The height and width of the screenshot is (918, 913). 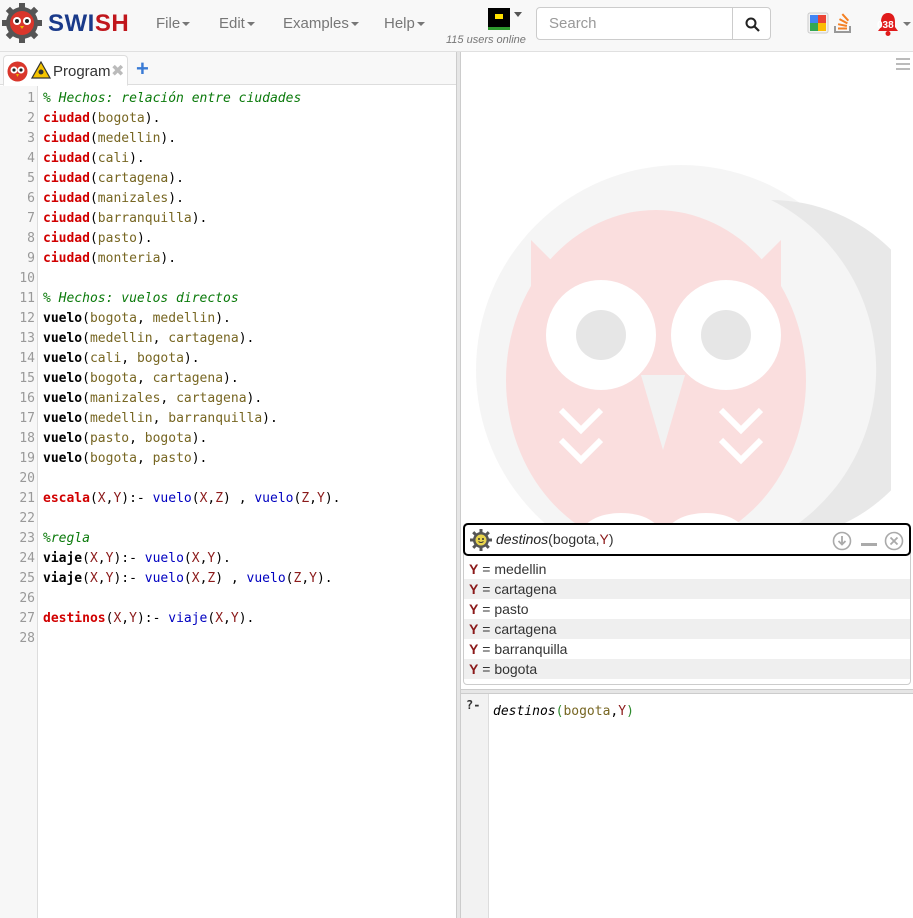 What do you see at coordinates (486, 669) in the screenshot?
I see `answer-eq: =` at bounding box center [486, 669].